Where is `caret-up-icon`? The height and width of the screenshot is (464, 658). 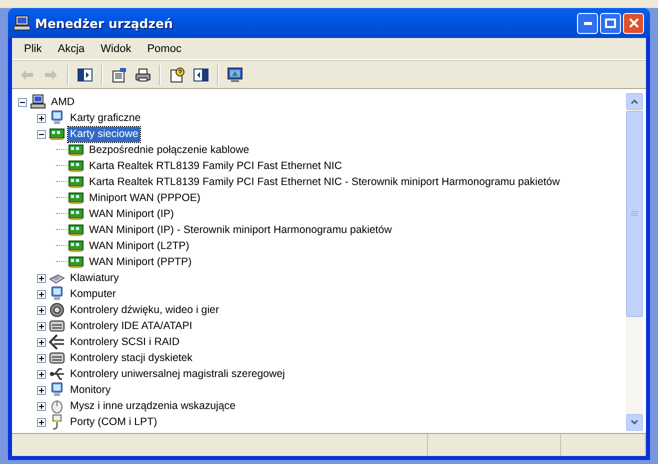 caret-up-icon is located at coordinates (634, 101).